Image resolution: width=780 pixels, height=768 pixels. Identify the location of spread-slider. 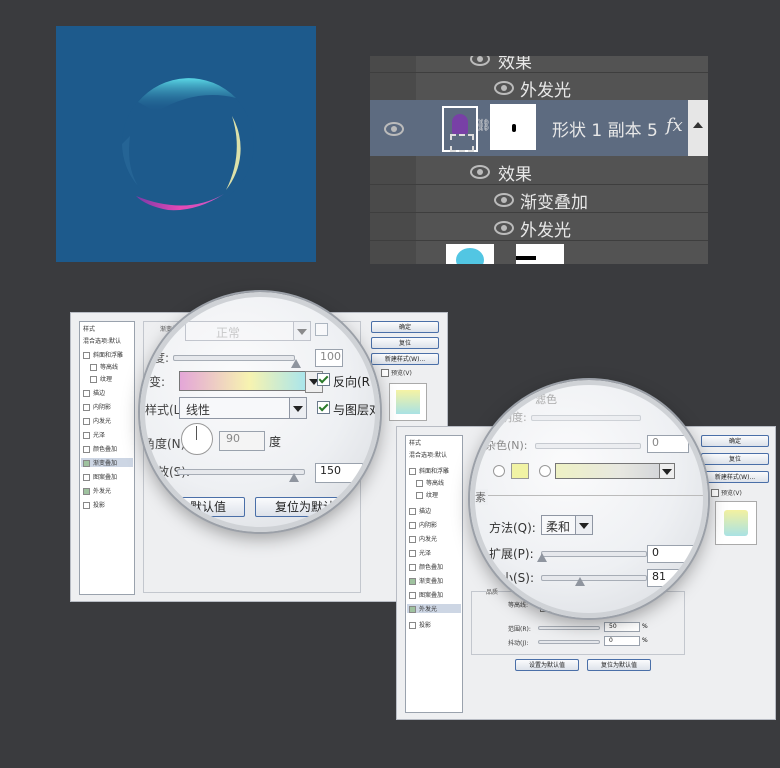
(594, 554).